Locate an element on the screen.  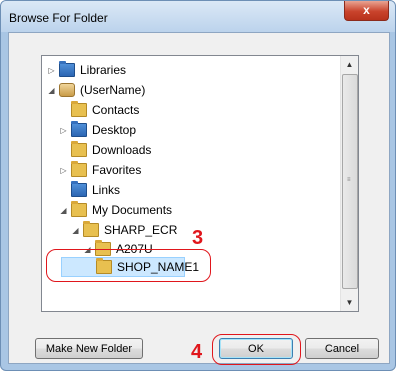
scroll-thumb: ≡ is located at coordinates (350, 181).